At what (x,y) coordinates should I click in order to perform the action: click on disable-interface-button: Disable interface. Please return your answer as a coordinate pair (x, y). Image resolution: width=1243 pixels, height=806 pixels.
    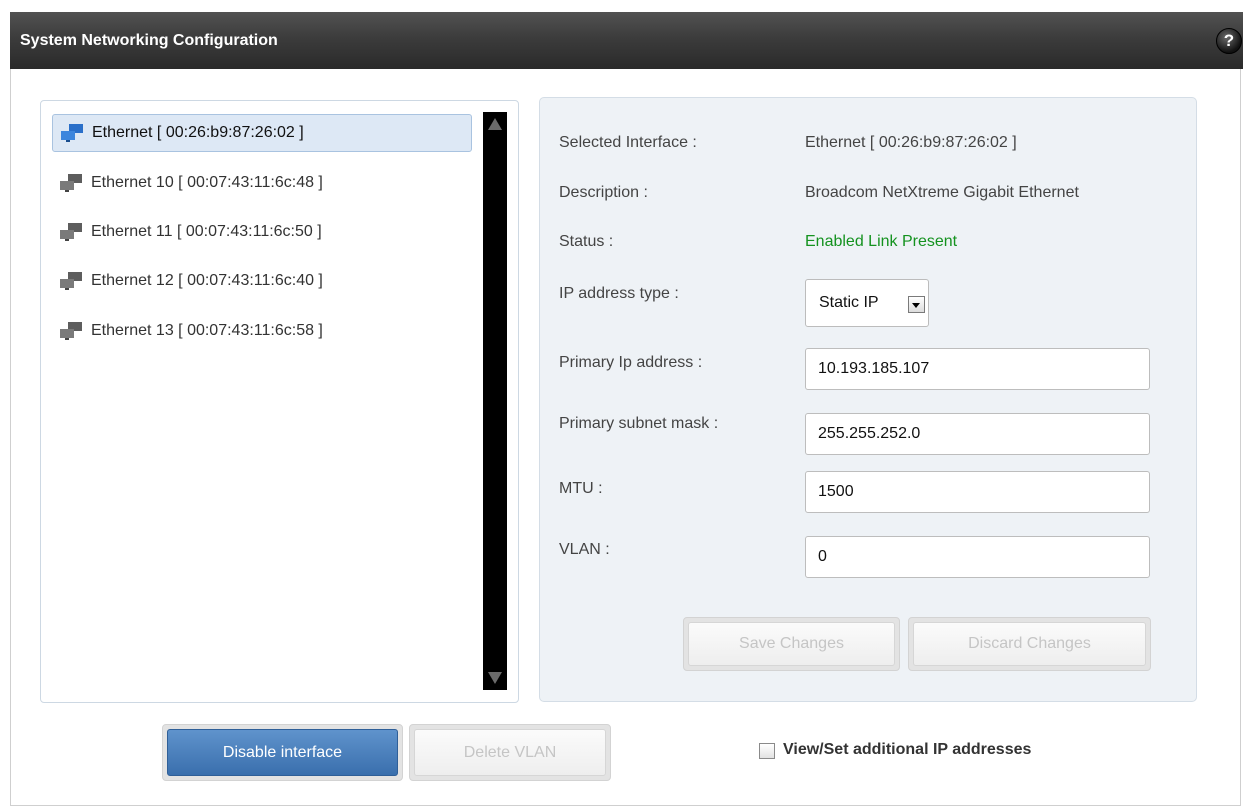
    Looking at the image, I should click on (282, 752).